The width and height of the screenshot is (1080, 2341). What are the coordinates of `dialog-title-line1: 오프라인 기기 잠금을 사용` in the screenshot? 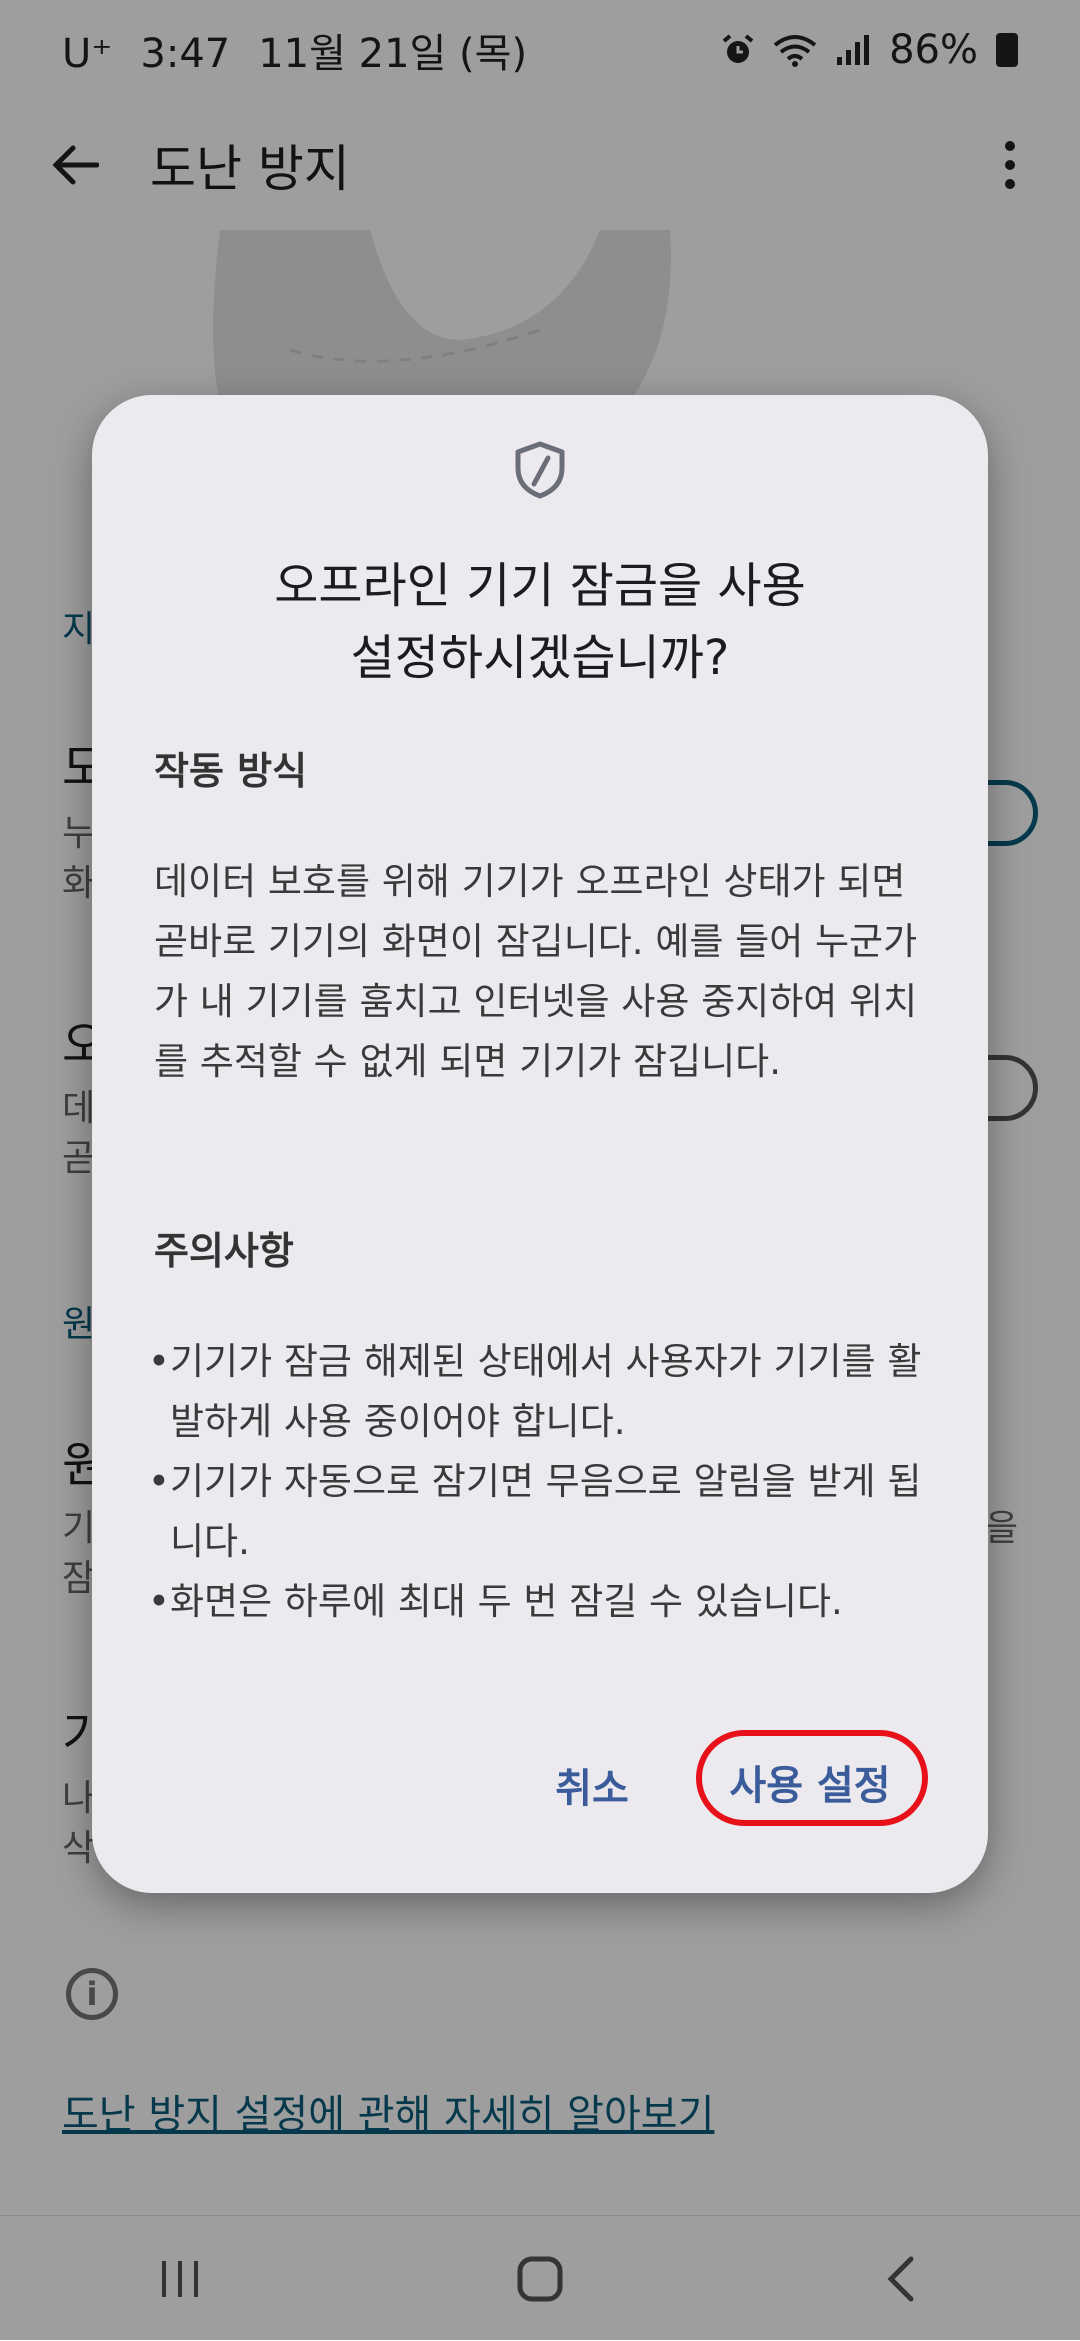 It's located at (540, 586).